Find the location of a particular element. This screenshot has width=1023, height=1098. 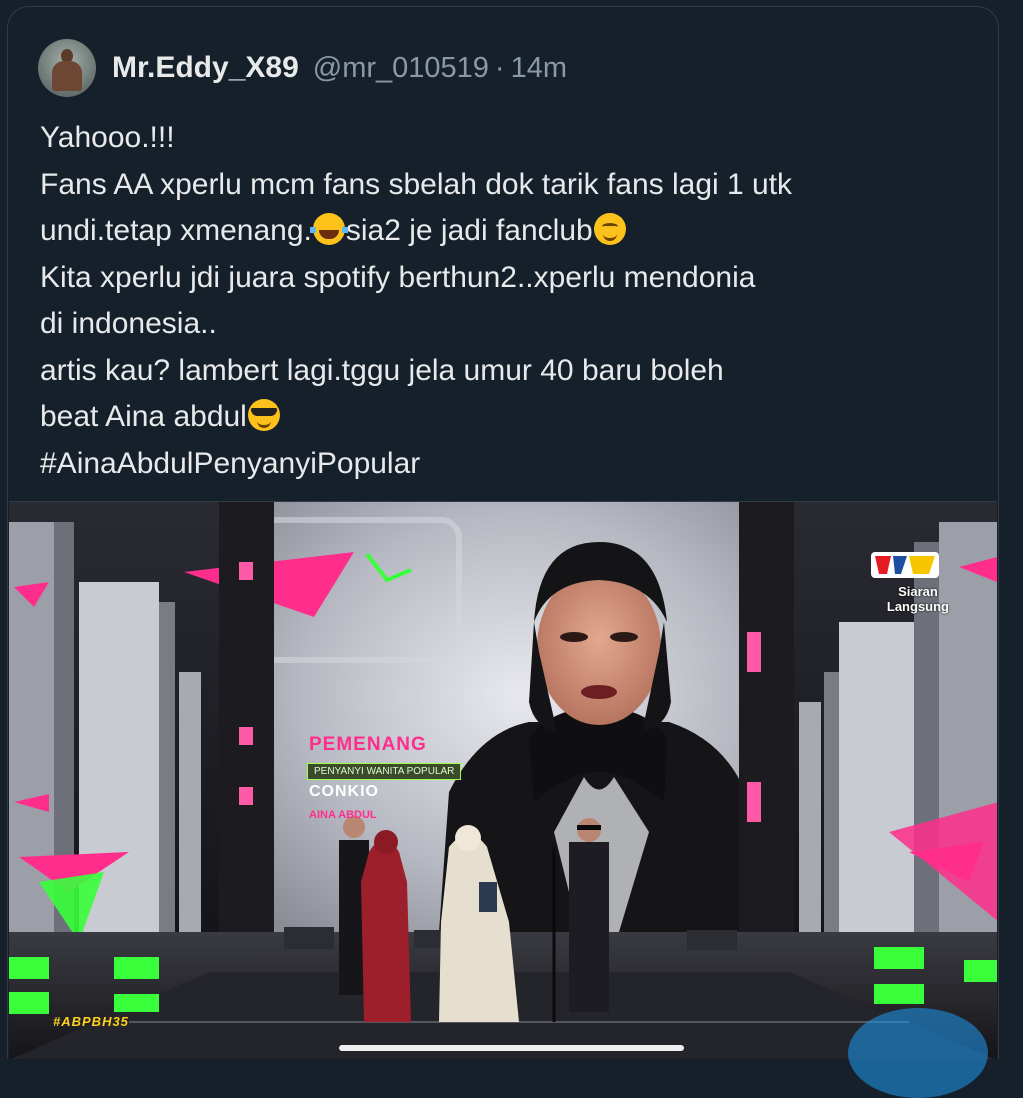

author-row: Mr.Eddy_X89 @mr_010519 · 14m is located at coordinates (339, 68).